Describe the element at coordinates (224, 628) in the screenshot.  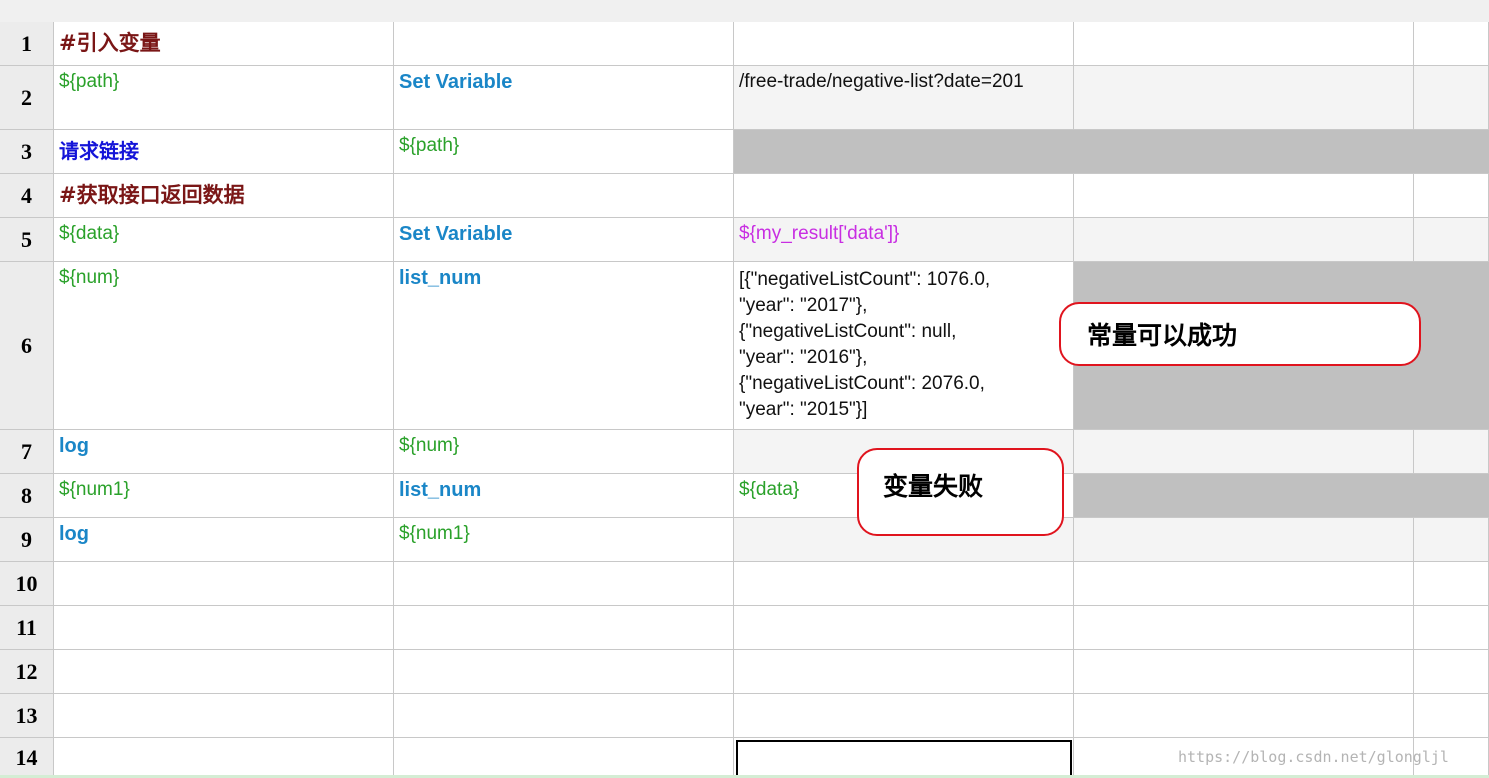
I see `cell-r11-c1` at that location.